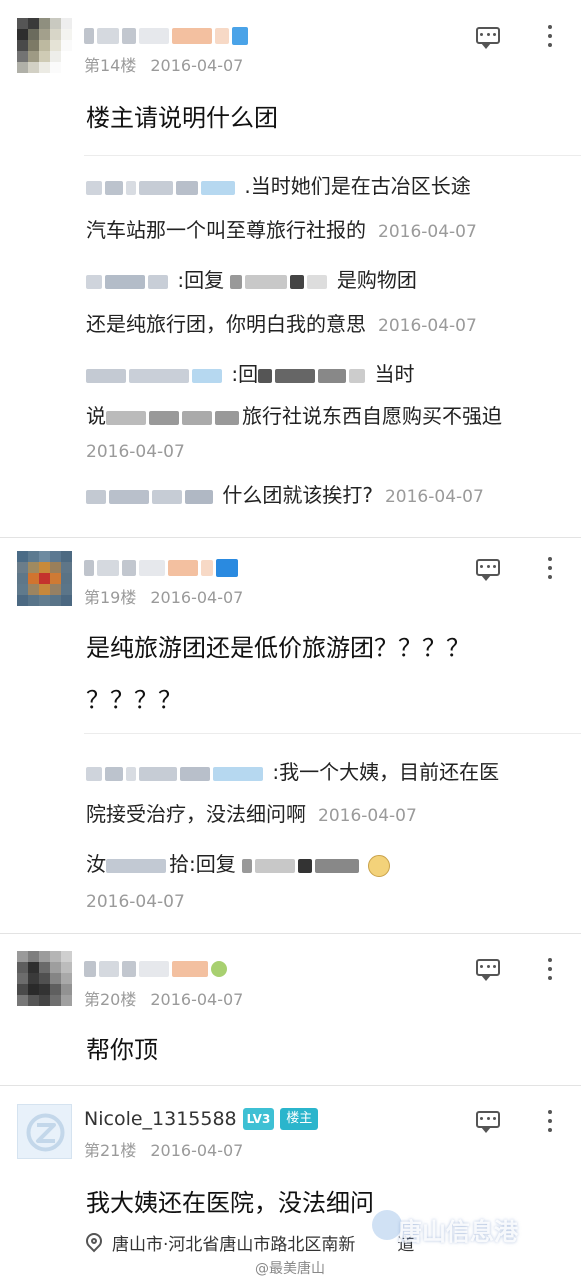  I want to click on reply-text: :我一个大姨，目前还在医, so click(386, 772).